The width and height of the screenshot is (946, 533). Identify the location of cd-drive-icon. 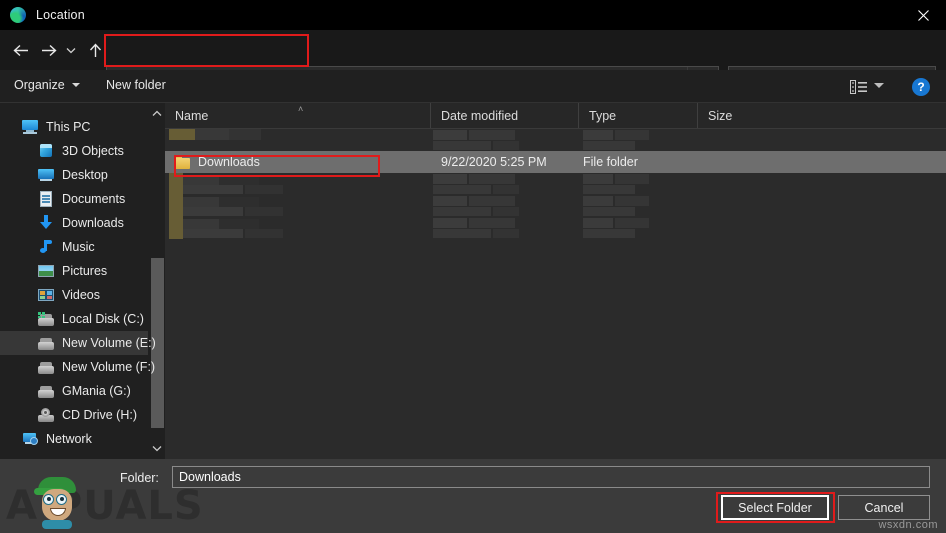
(46, 415).